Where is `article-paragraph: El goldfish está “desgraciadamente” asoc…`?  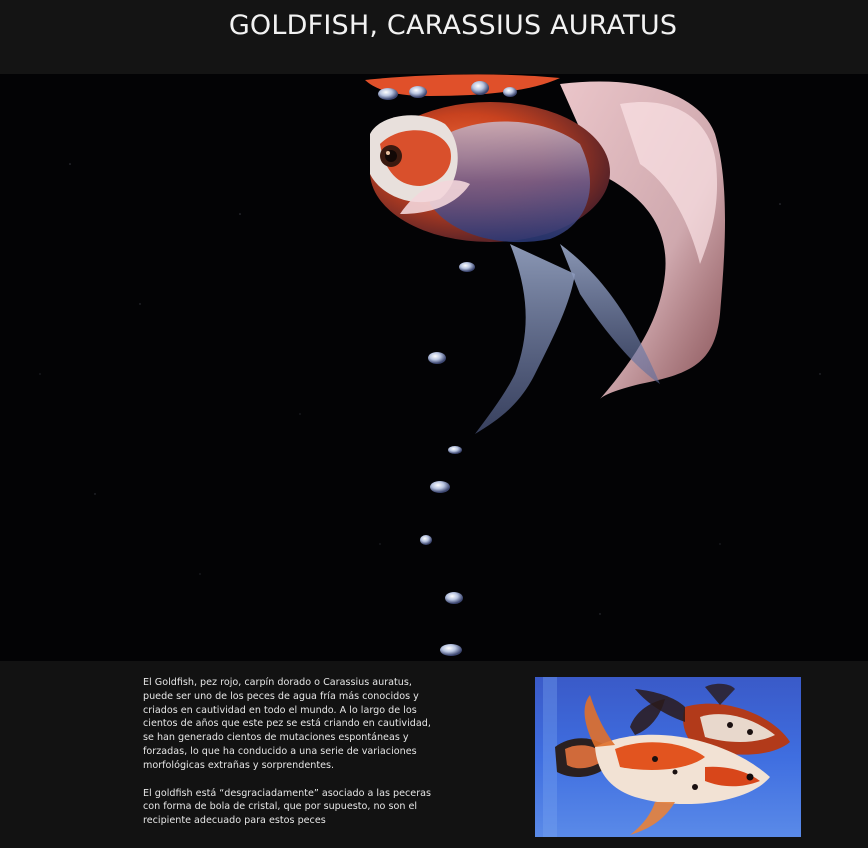 article-paragraph: El goldfish está “desgraciadamente” asoc… is located at coordinates (287, 807).